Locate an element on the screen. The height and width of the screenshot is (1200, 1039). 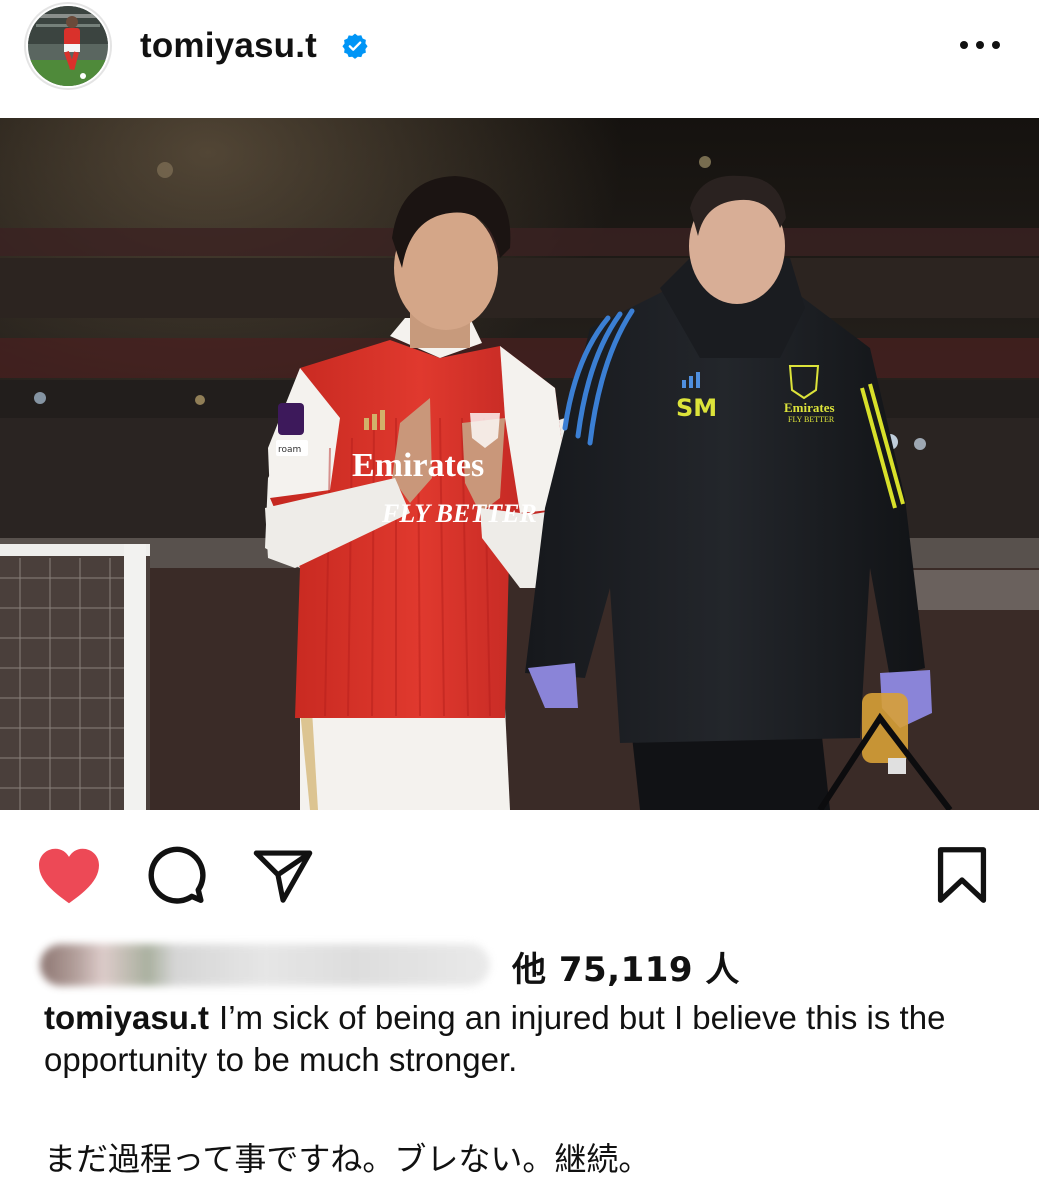
bookmark-icon is located at coordinates (962, 875).